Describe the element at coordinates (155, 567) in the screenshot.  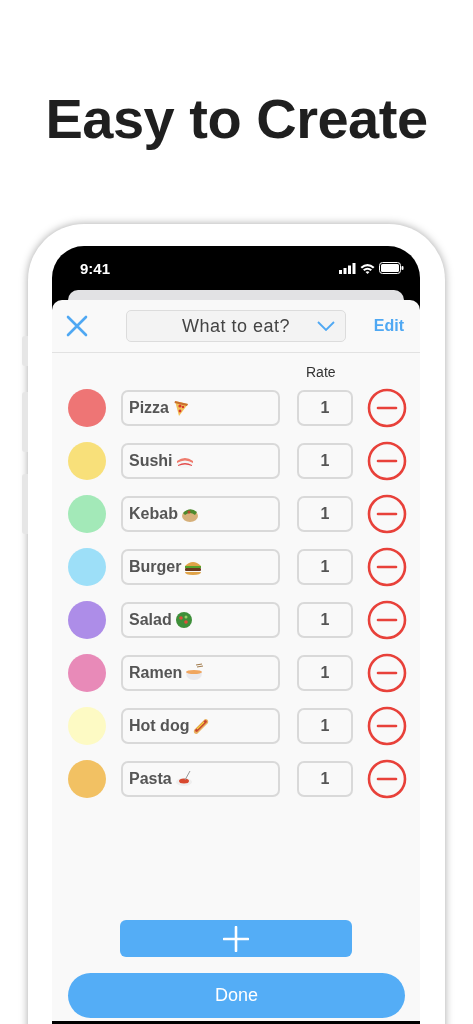
I see `item-name: Burger` at that location.